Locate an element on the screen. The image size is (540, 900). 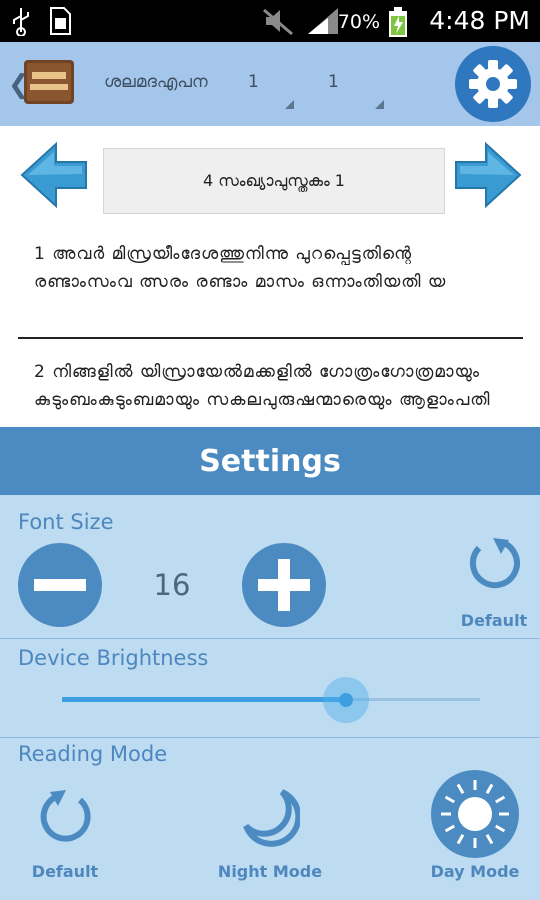
gear-icon is located at coordinates (493, 84).